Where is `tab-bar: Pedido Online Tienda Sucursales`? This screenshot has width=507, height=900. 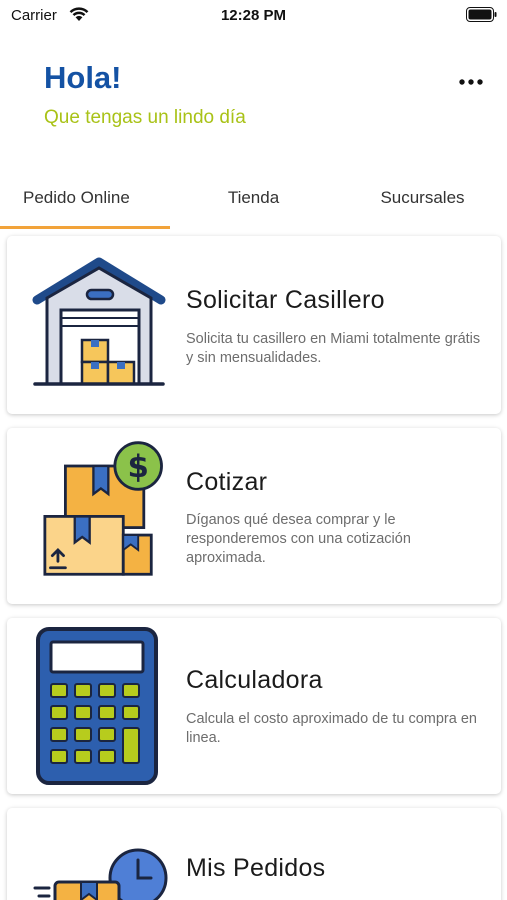
tab-bar: Pedido Online Tienda Sucursales is located at coordinates (253, 199).